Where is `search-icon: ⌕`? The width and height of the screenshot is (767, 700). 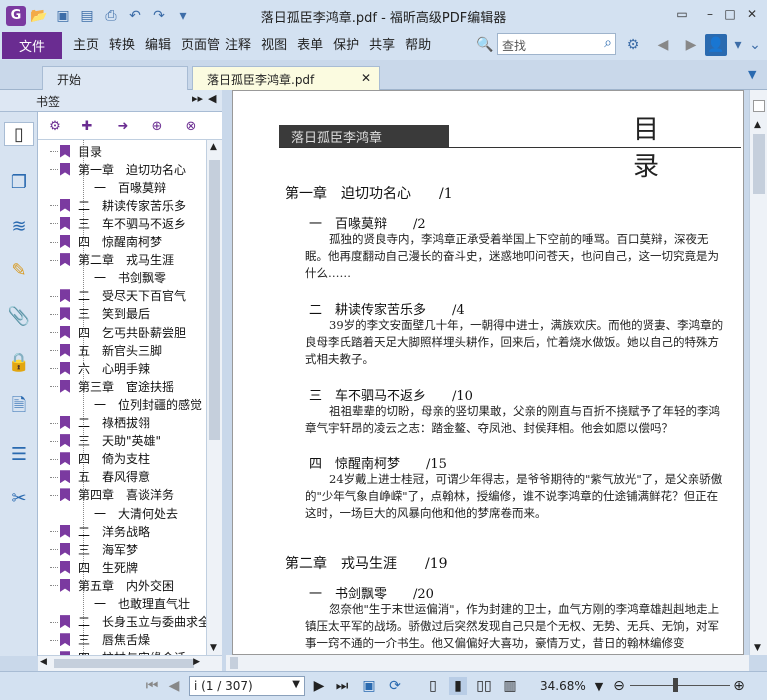
search-icon: ⌕ is located at coordinates (608, 43).